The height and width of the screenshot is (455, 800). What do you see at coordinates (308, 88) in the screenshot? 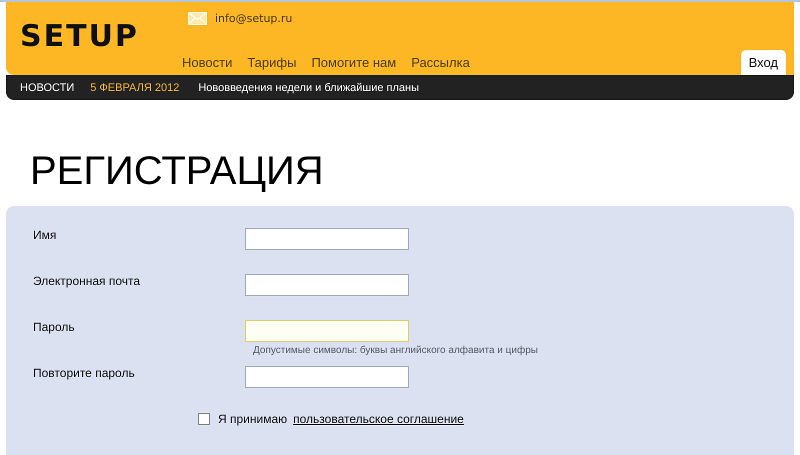
I see `news-headline: Нововведения недели и ближайшие планы` at bounding box center [308, 88].